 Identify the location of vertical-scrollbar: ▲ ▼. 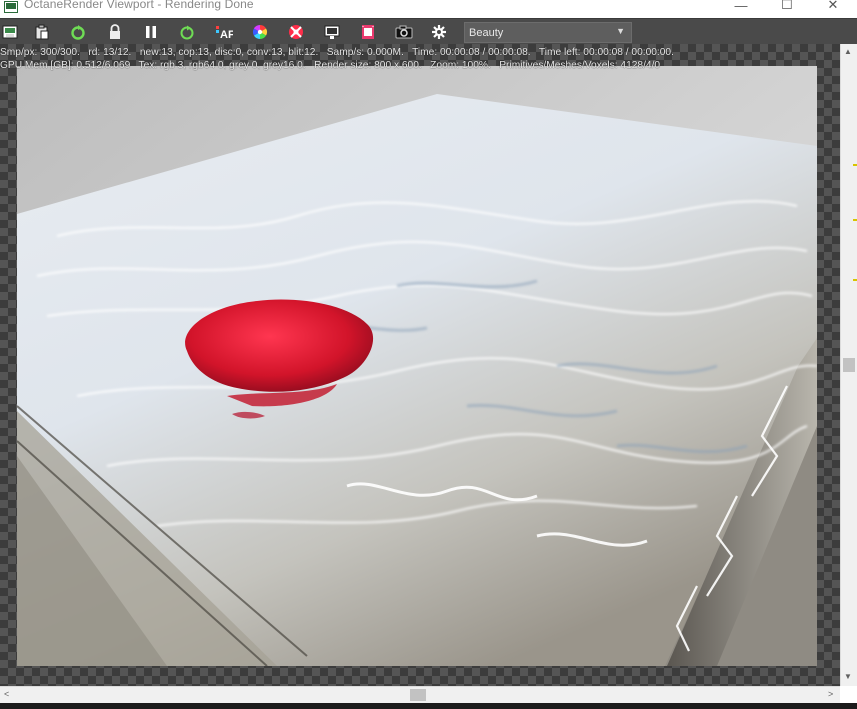
(848, 365).